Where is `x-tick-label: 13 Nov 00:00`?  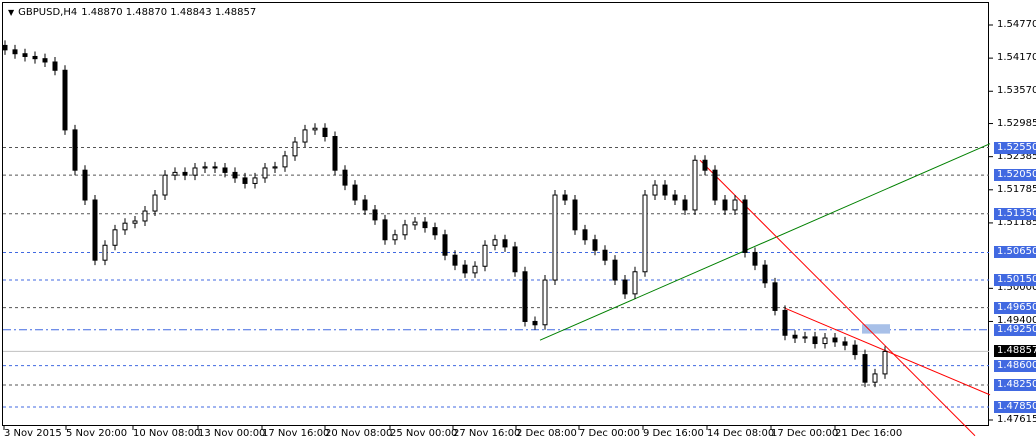 x-tick-label: 13 Nov 00:00 is located at coordinates (232, 433).